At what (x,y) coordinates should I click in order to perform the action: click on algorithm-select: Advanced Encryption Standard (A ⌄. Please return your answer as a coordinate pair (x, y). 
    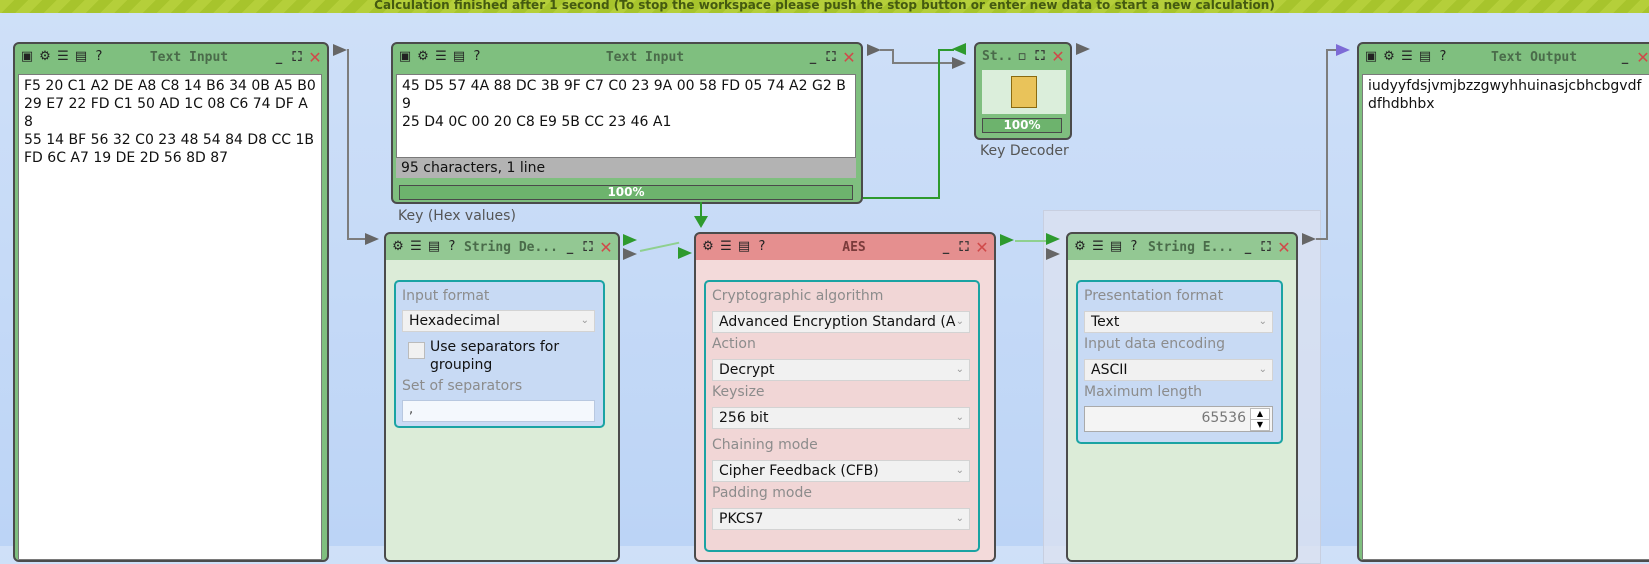
    Looking at the image, I should click on (841, 322).